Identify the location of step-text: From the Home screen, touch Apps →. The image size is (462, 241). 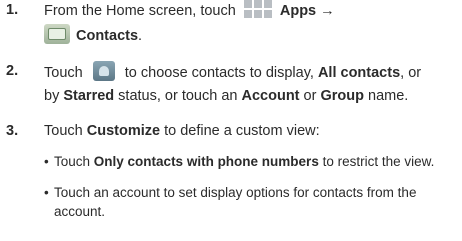
(189, 10).